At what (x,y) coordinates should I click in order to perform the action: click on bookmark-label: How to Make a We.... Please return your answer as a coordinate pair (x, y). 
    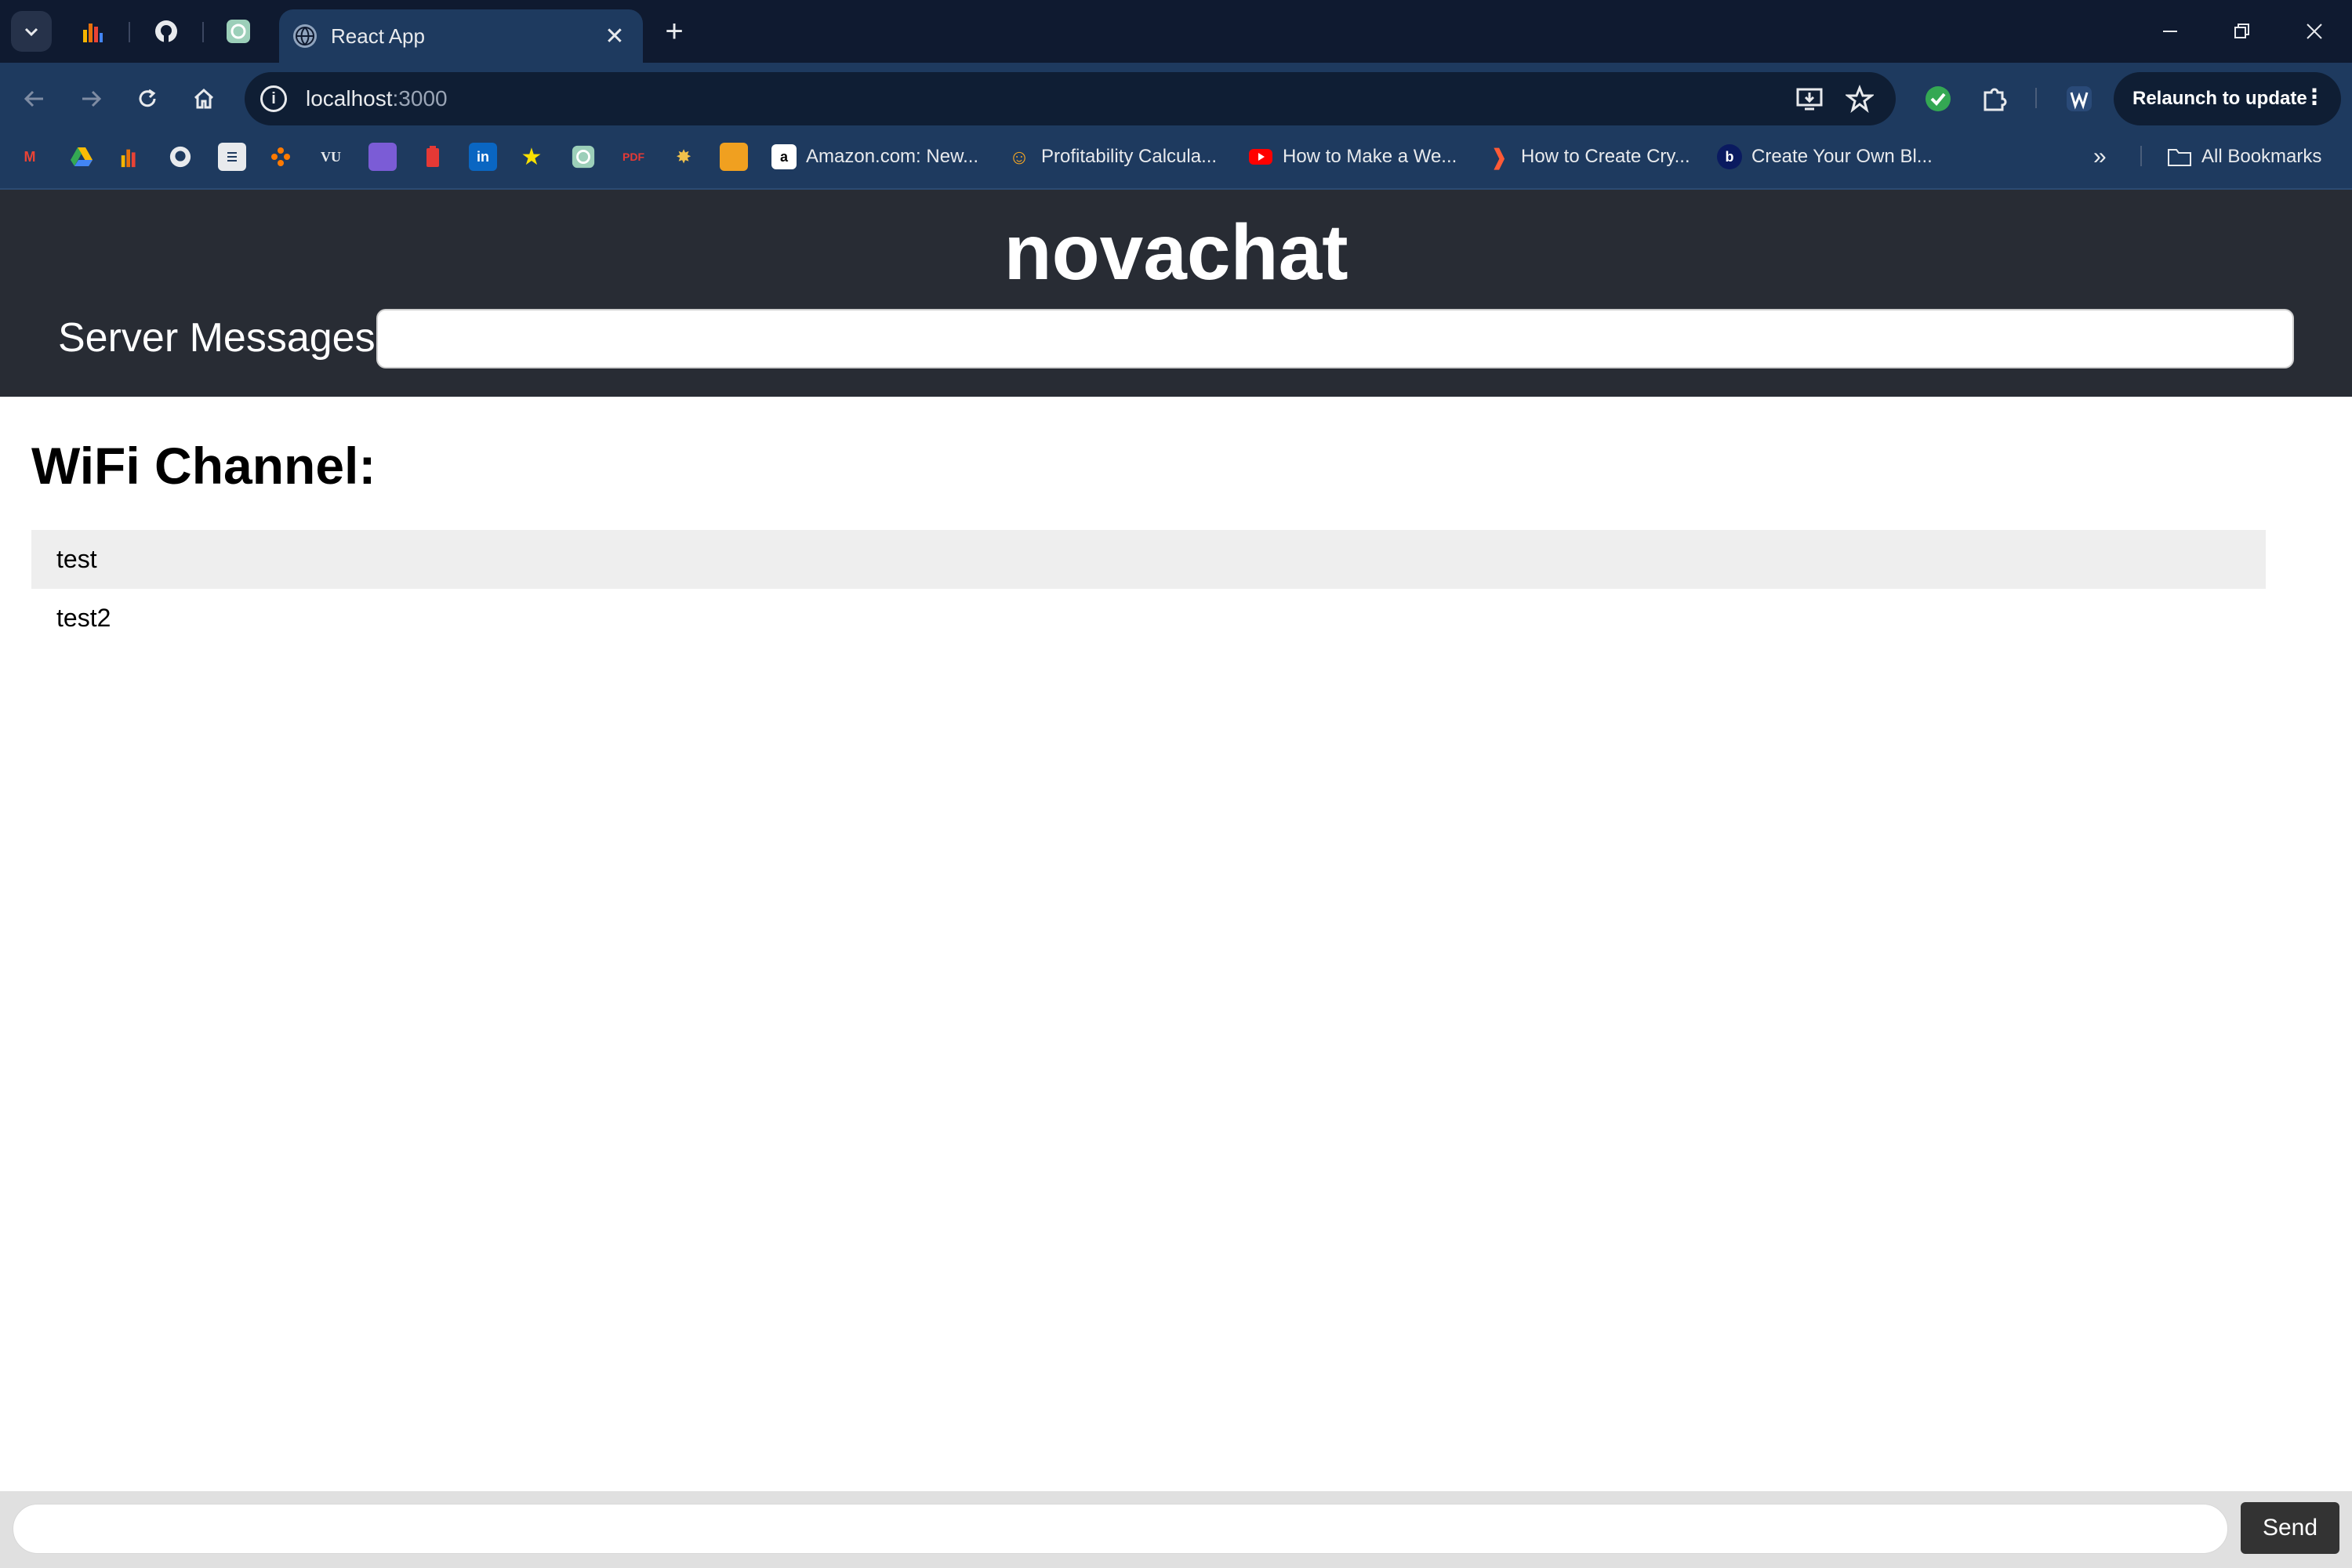
    Looking at the image, I should click on (1370, 156).